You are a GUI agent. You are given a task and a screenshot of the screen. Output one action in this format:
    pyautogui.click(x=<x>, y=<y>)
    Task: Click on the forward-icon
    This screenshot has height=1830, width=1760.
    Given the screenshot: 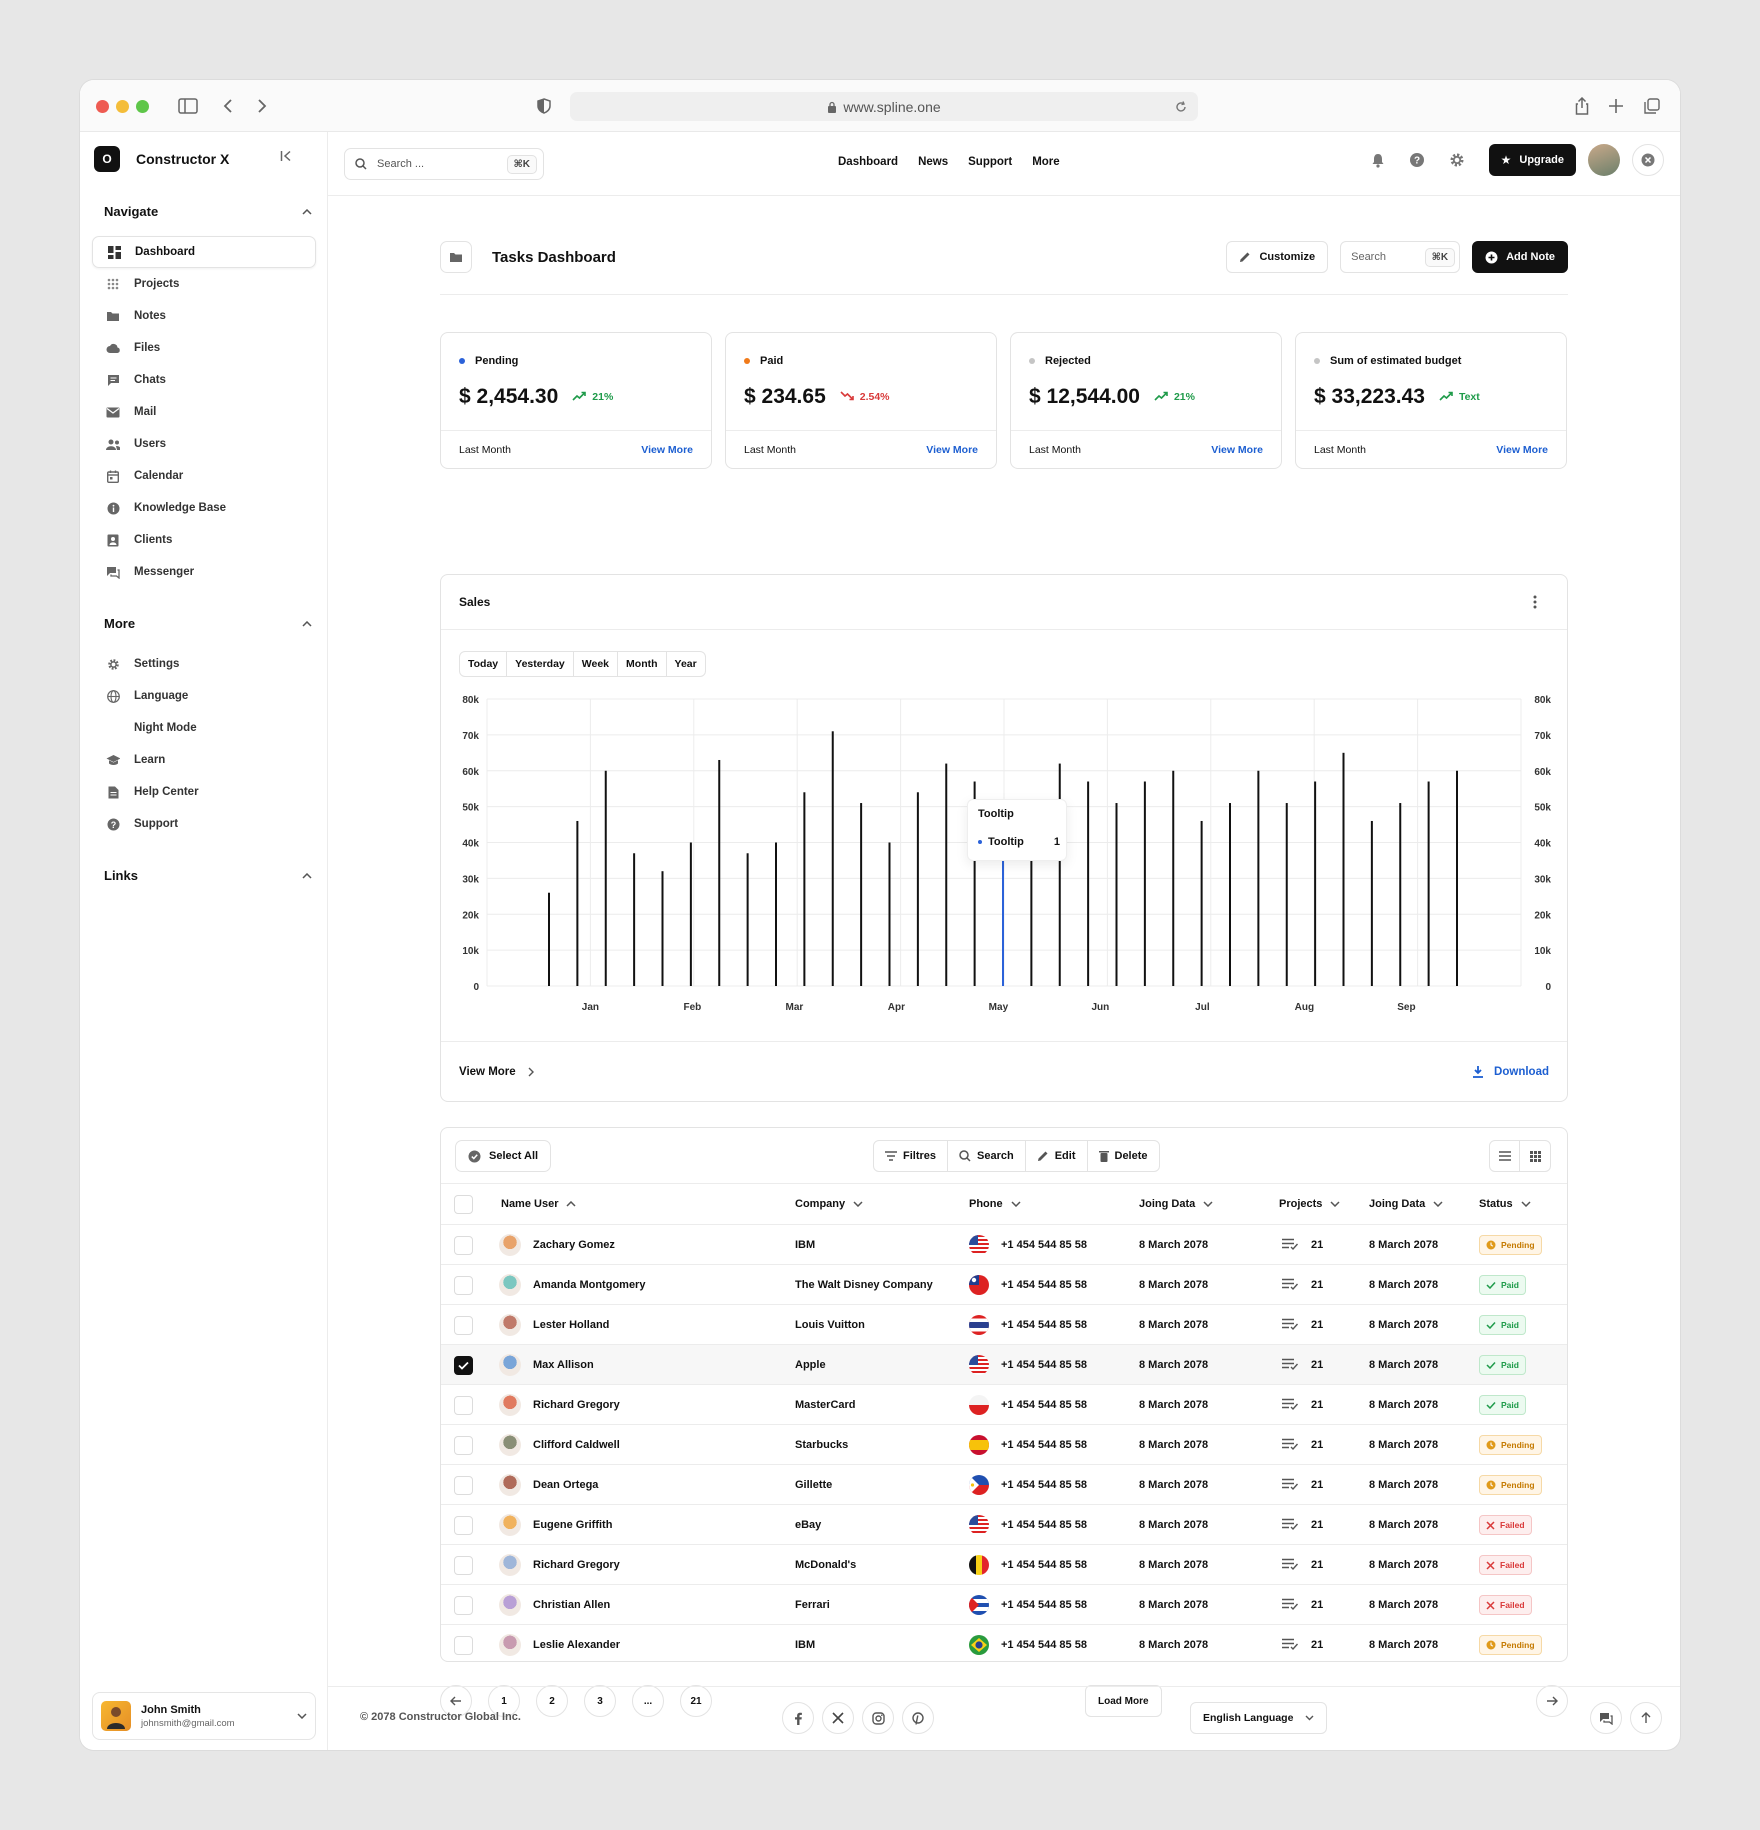 What is the action you would take?
    pyautogui.click(x=262, y=106)
    